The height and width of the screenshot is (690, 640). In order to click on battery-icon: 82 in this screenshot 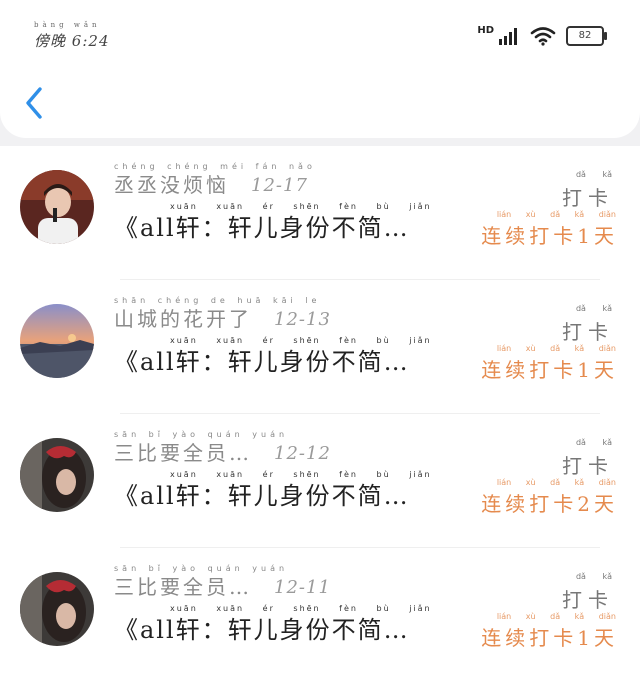, I will do `click(586, 36)`.